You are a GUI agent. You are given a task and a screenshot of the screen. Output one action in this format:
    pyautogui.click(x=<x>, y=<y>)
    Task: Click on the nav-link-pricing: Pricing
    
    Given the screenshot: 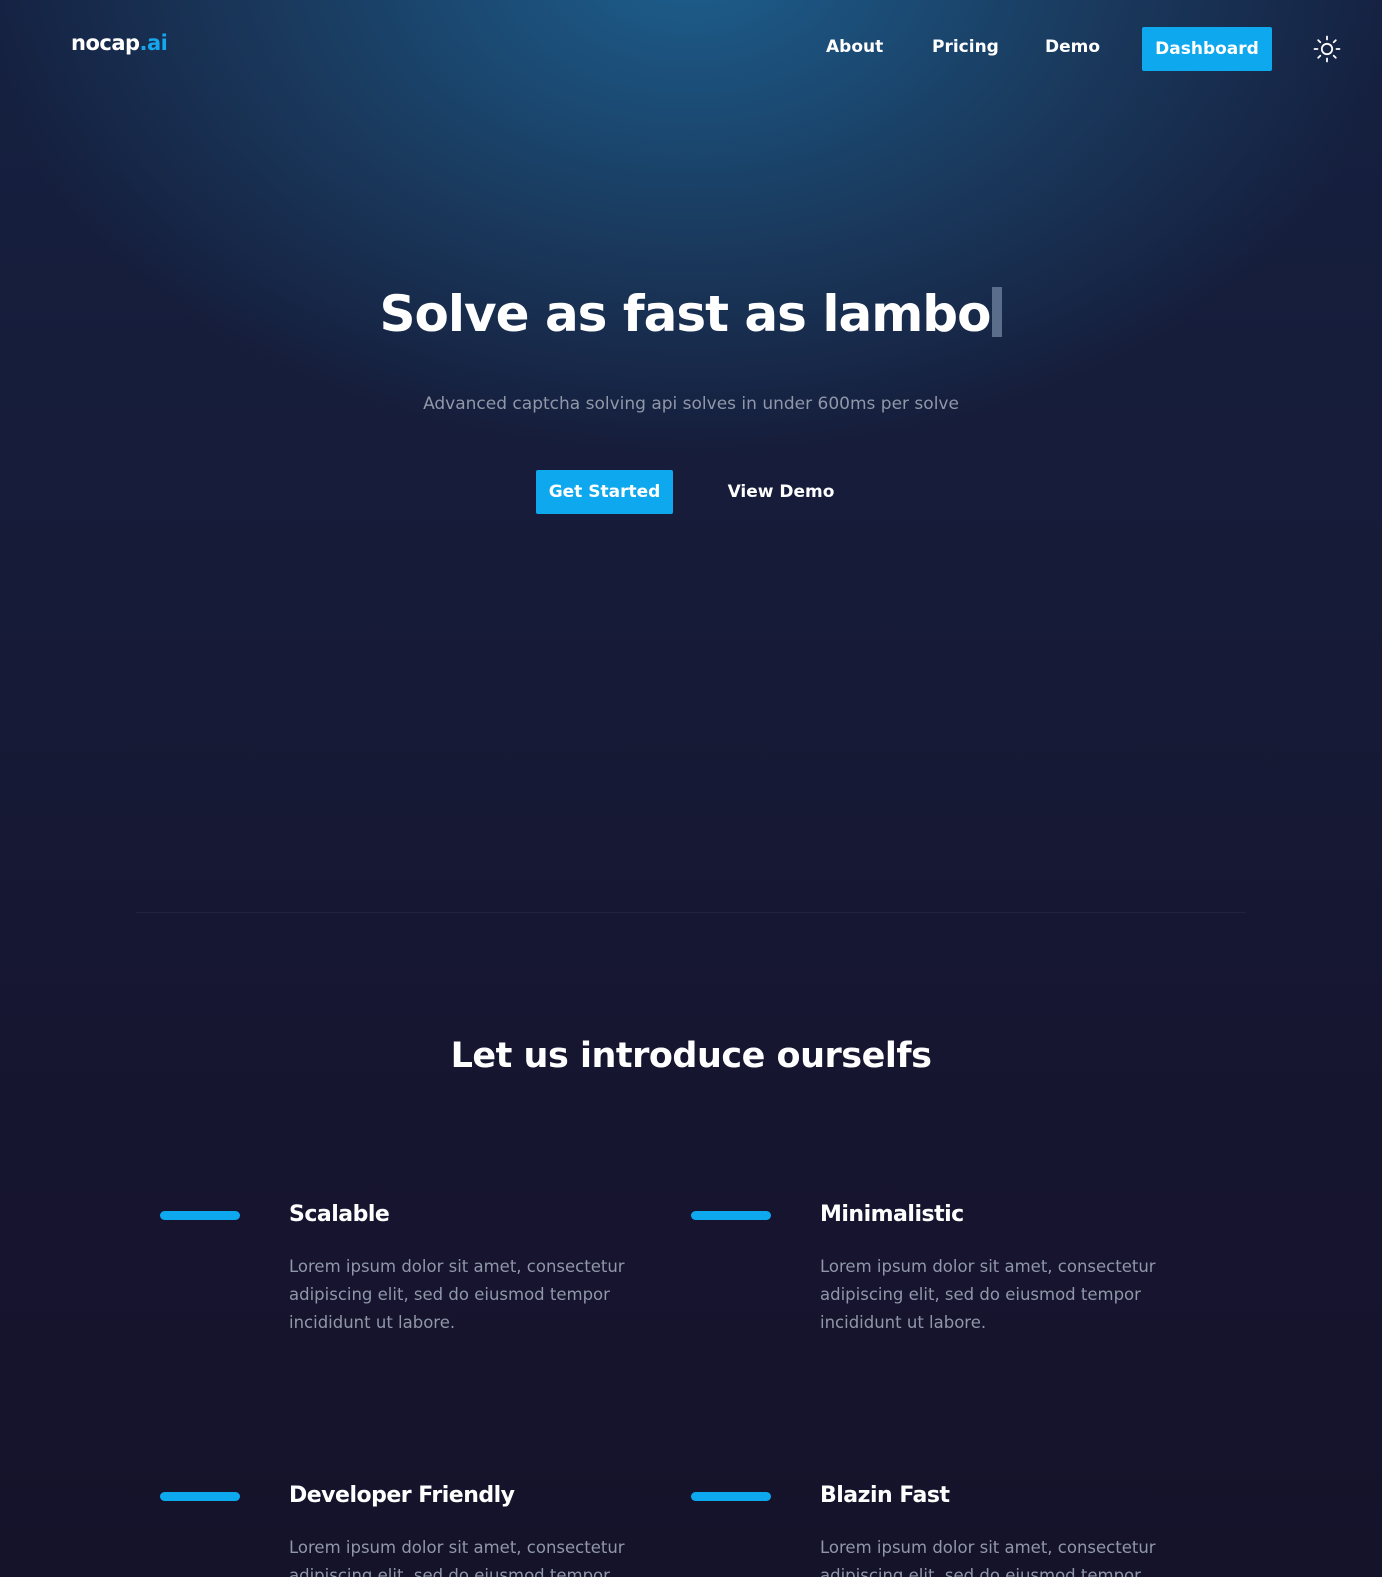 What is the action you would take?
    pyautogui.click(x=965, y=47)
    